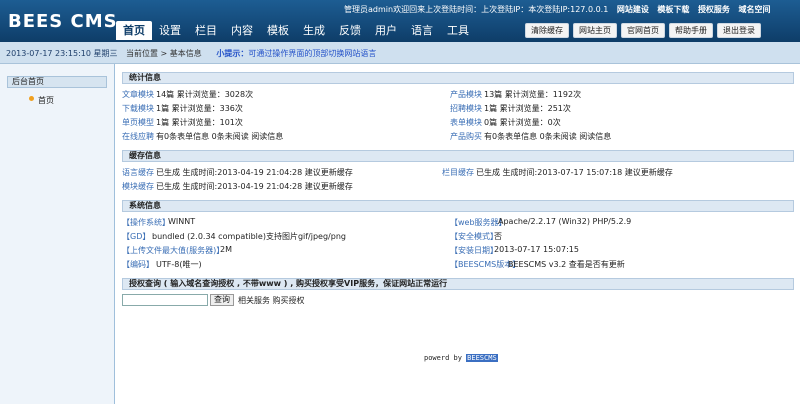 This screenshot has width=800, height=404. What do you see at coordinates (754, 9) in the screenshot?
I see `link-domain-hosting: 域名空间` at bounding box center [754, 9].